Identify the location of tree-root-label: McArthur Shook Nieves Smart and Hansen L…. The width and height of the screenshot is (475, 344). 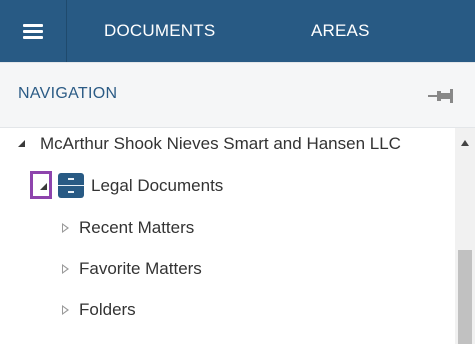
(220, 143).